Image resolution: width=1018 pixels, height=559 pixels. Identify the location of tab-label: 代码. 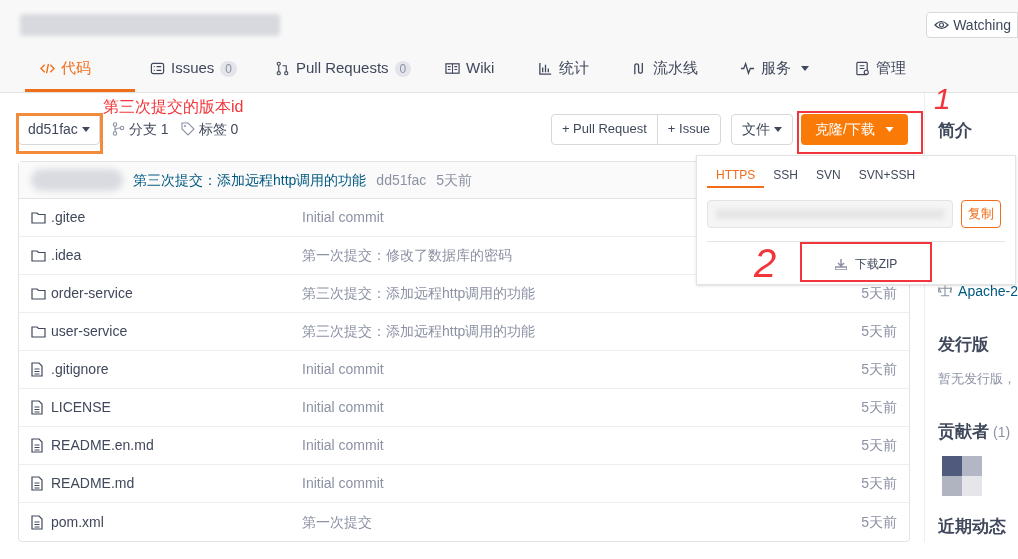
(76, 68).